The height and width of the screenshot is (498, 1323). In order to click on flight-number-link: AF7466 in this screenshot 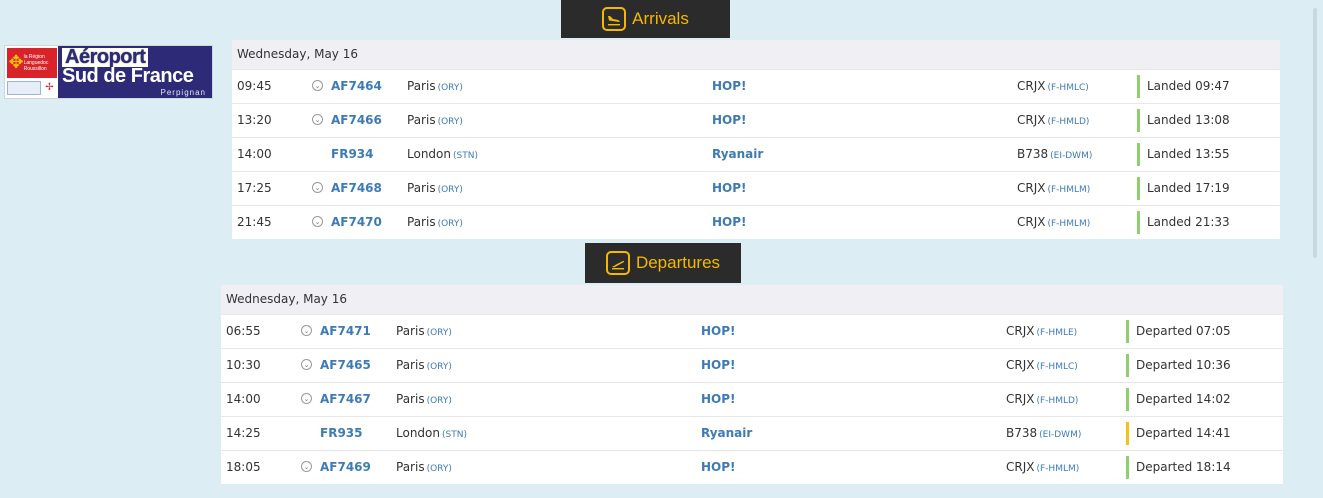, I will do `click(356, 120)`.